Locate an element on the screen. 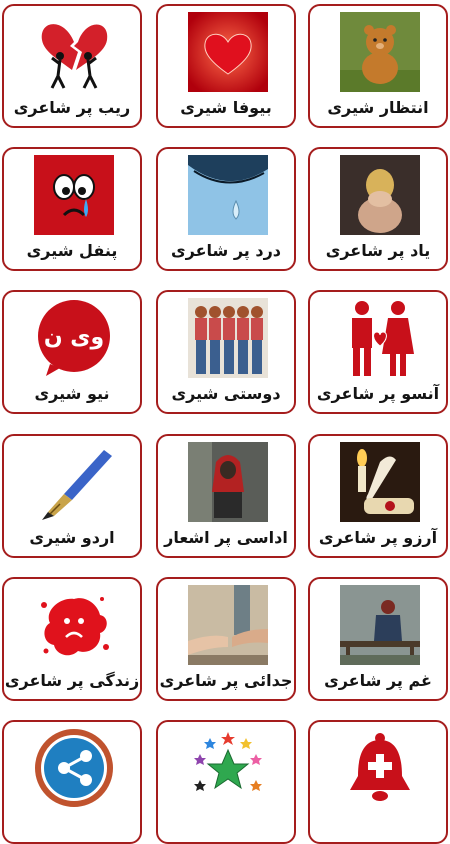 The width and height of the screenshot is (450, 844). broken-heart-couple-icon is located at coordinates (74, 52).